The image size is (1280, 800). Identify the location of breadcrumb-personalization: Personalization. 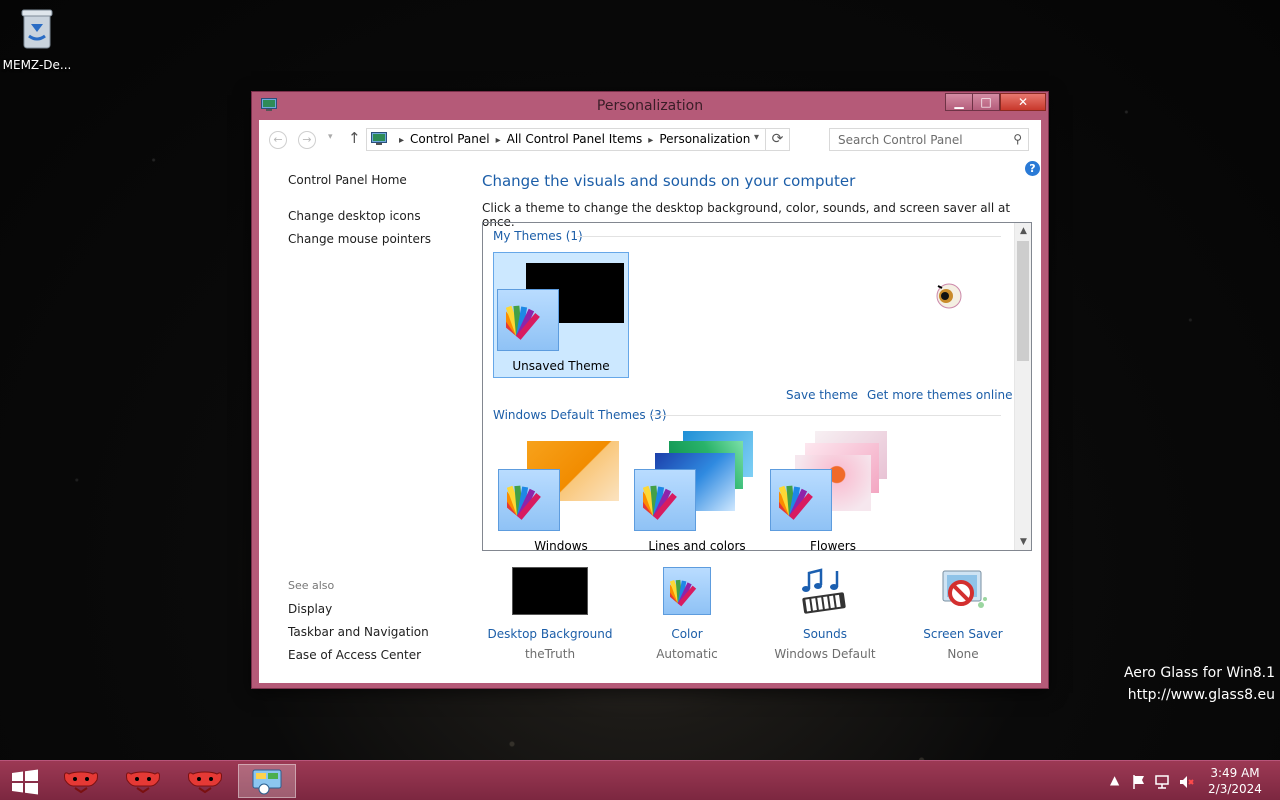
(704, 139).